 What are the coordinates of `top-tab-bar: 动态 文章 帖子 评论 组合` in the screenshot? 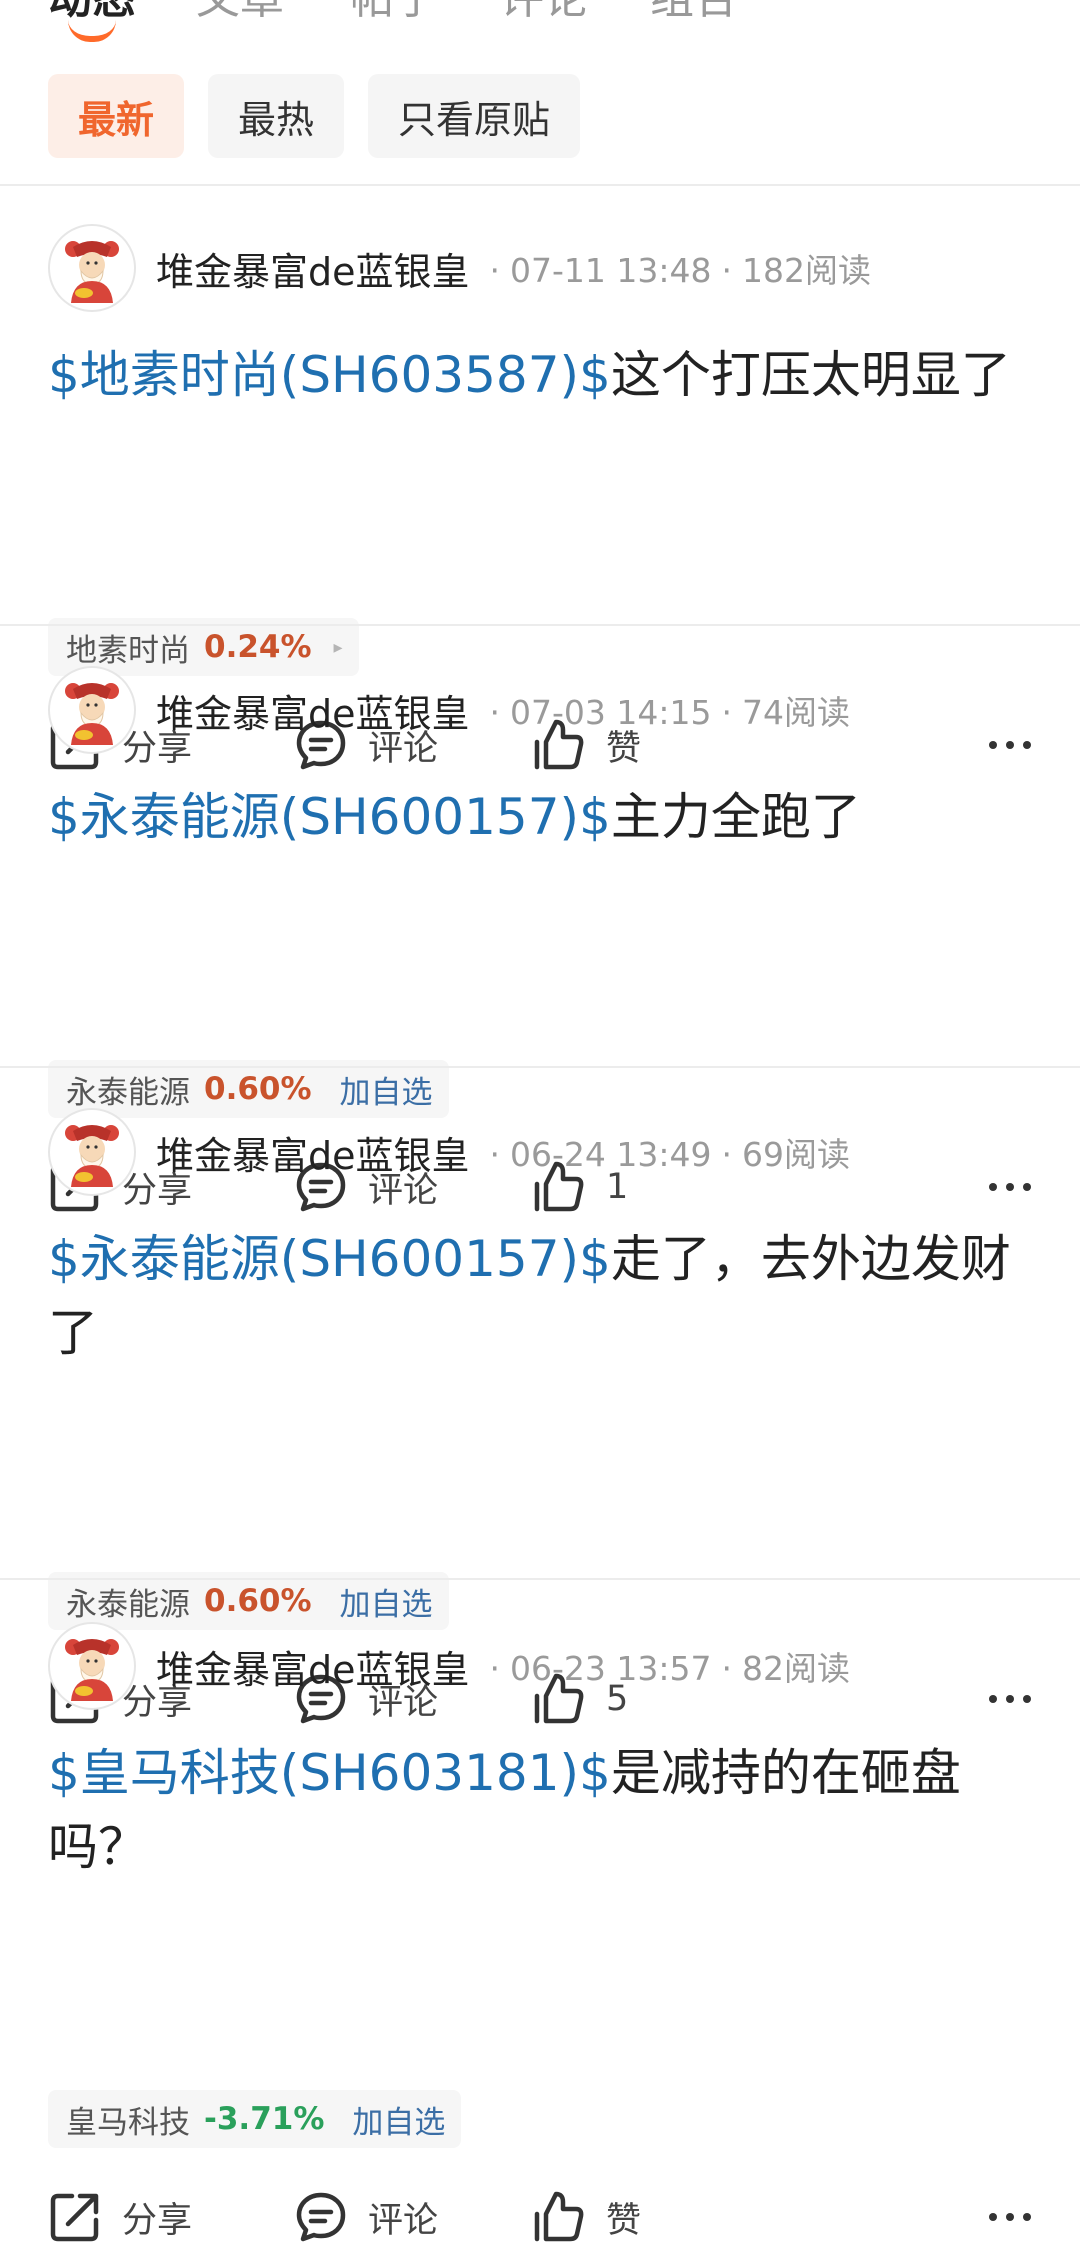 It's located at (540, 30).